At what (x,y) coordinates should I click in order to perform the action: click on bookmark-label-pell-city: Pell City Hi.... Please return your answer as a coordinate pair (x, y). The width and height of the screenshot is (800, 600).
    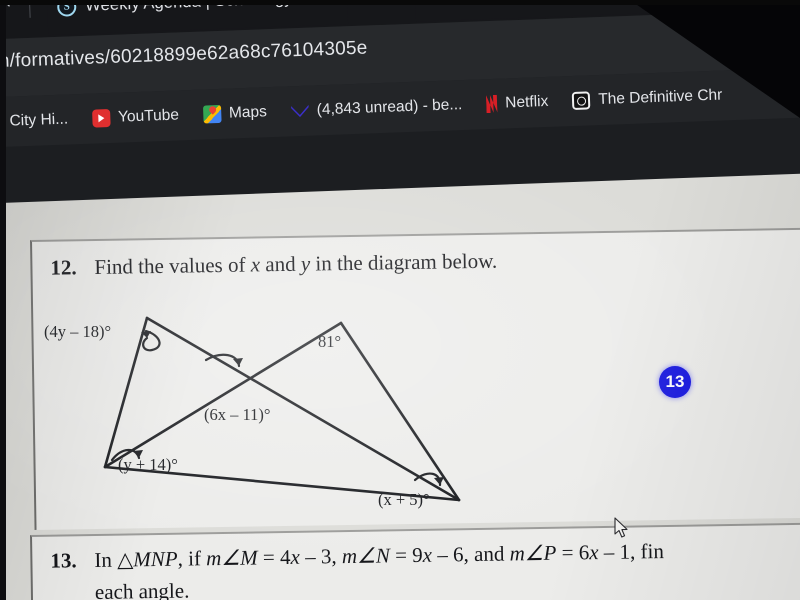
    Looking at the image, I should click on (34, 120).